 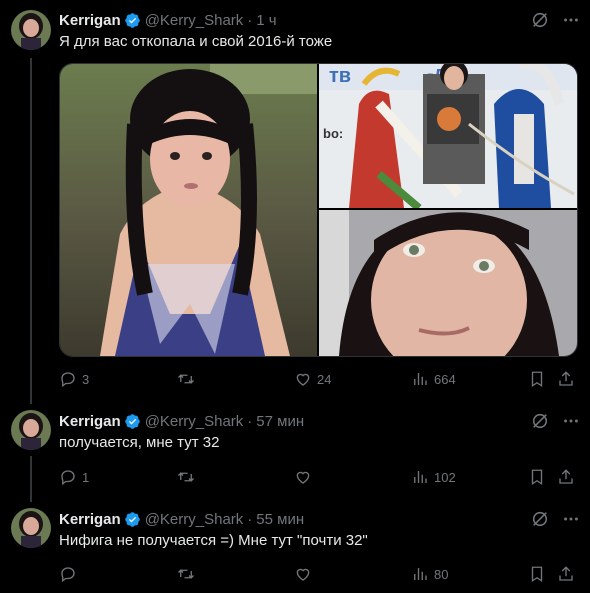 What do you see at coordinates (441, 574) in the screenshot?
I see `view-count: 80` at bounding box center [441, 574].